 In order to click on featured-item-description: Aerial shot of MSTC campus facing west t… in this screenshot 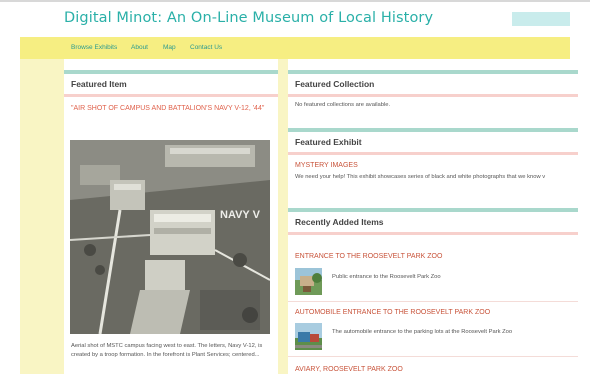, I will do `click(167, 350)`.